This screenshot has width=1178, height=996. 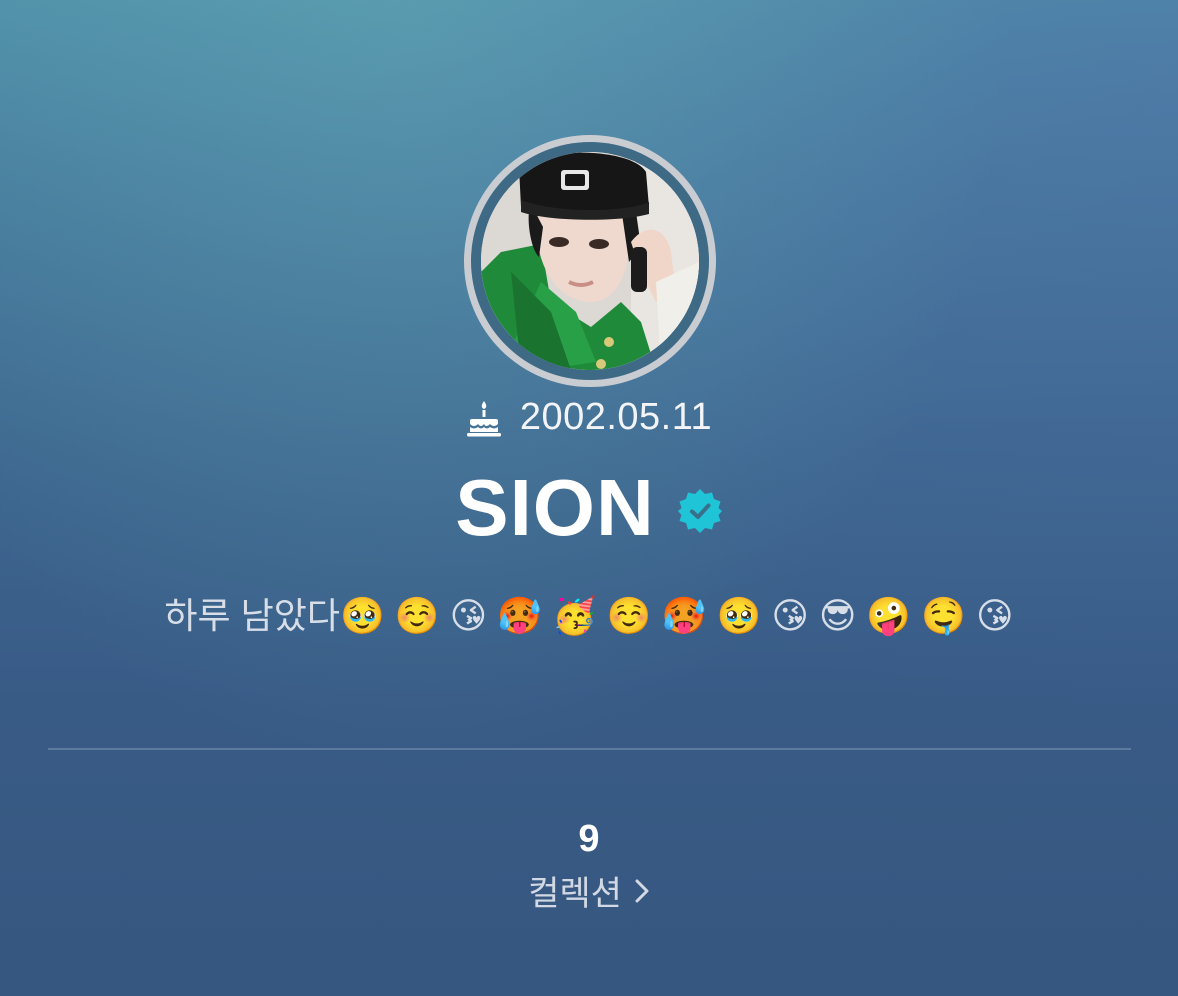 I want to click on collection-link: 컬렉션, so click(x=589, y=890).